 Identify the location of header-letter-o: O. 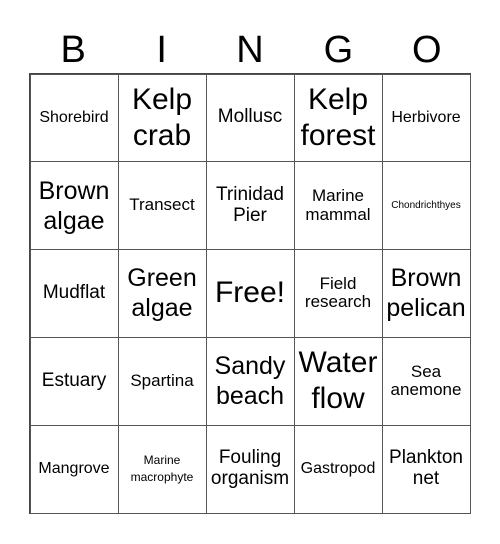
(427, 50).